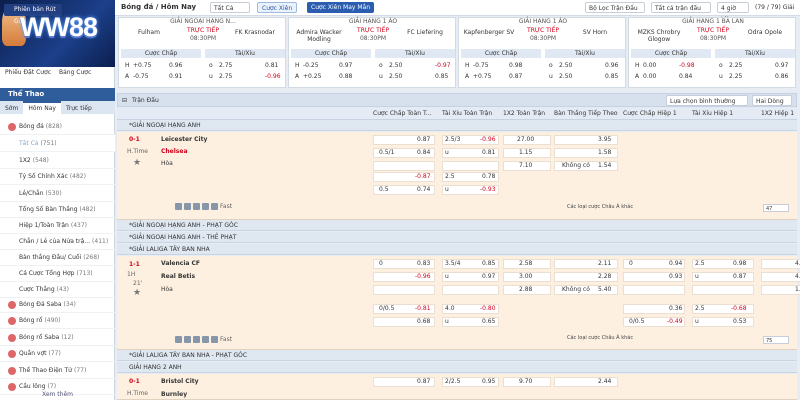  Describe the element at coordinates (57, 225) in the screenshot. I see `sidebar-item: Hiệp 1/Toàn Trận (437)` at that location.